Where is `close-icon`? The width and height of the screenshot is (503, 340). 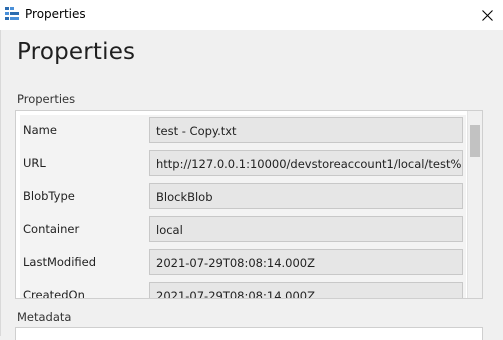
close-icon is located at coordinates (487, 15).